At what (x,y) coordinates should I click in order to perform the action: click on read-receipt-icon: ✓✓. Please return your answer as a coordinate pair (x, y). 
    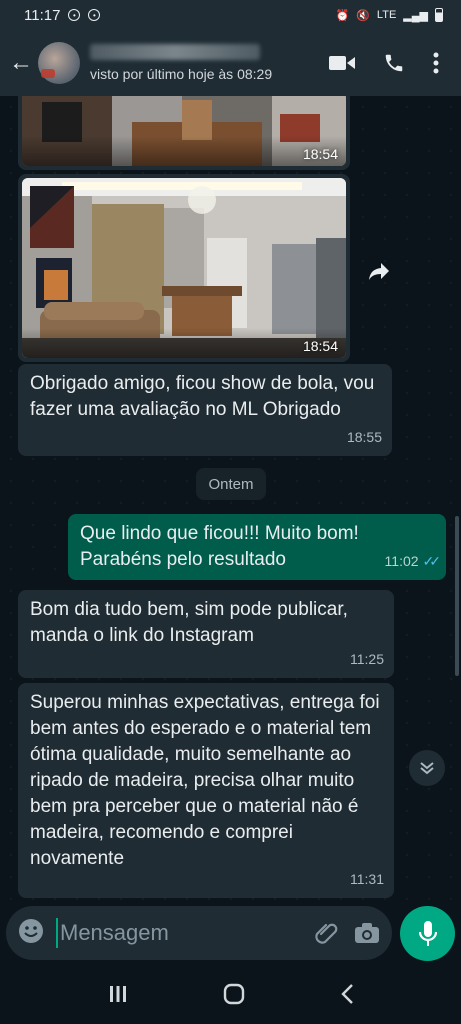
    Looking at the image, I should click on (432, 561).